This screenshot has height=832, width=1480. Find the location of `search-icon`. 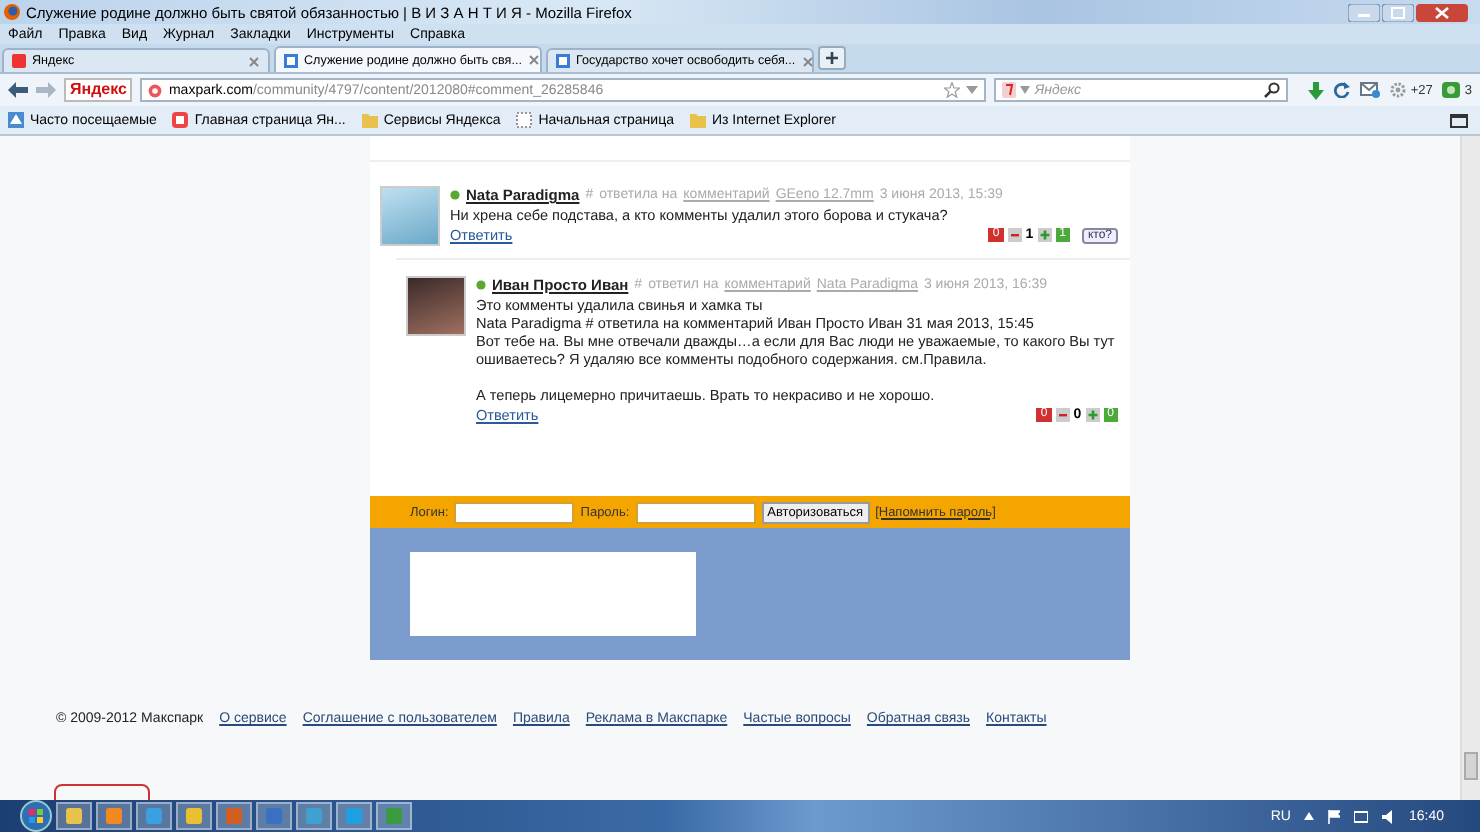

search-icon is located at coordinates (1272, 90).